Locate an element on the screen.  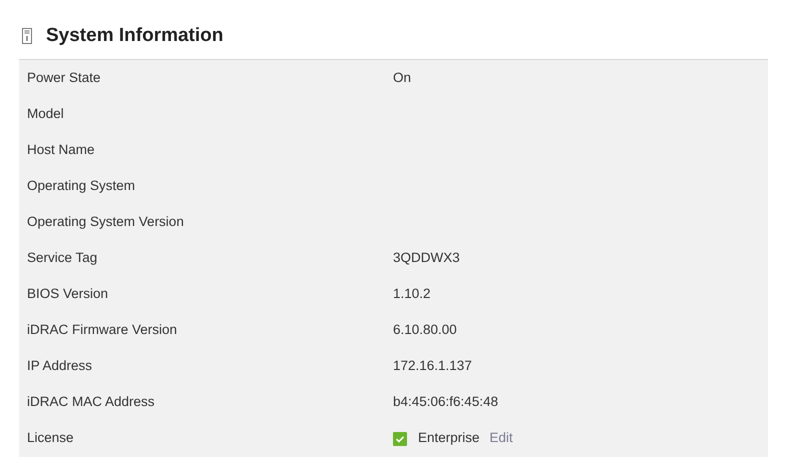
field-value: 1.10.2 is located at coordinates (412, 294).